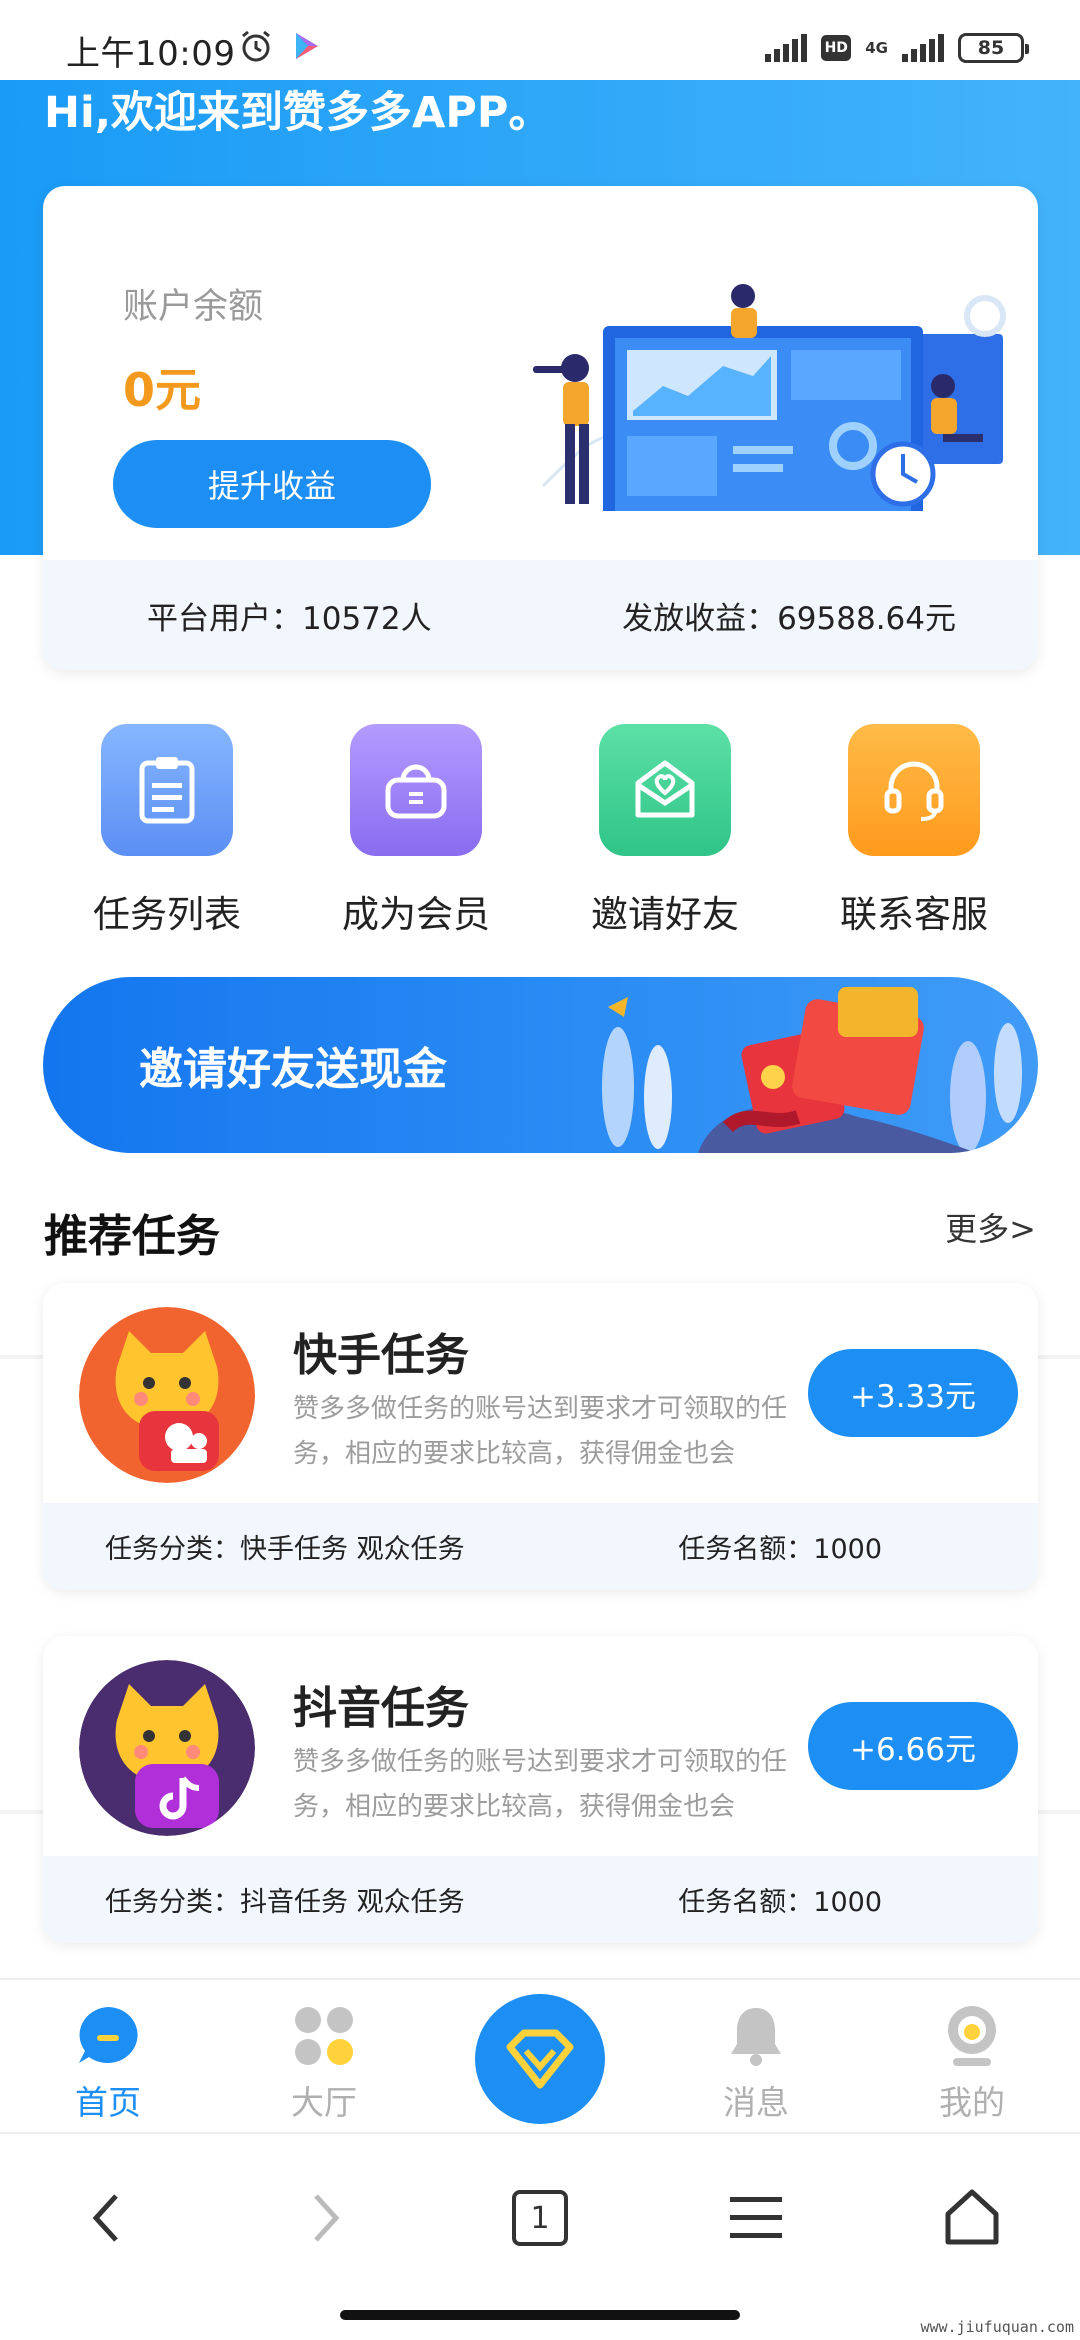  I want to click on hd-badge: HD, so click(836, 48).